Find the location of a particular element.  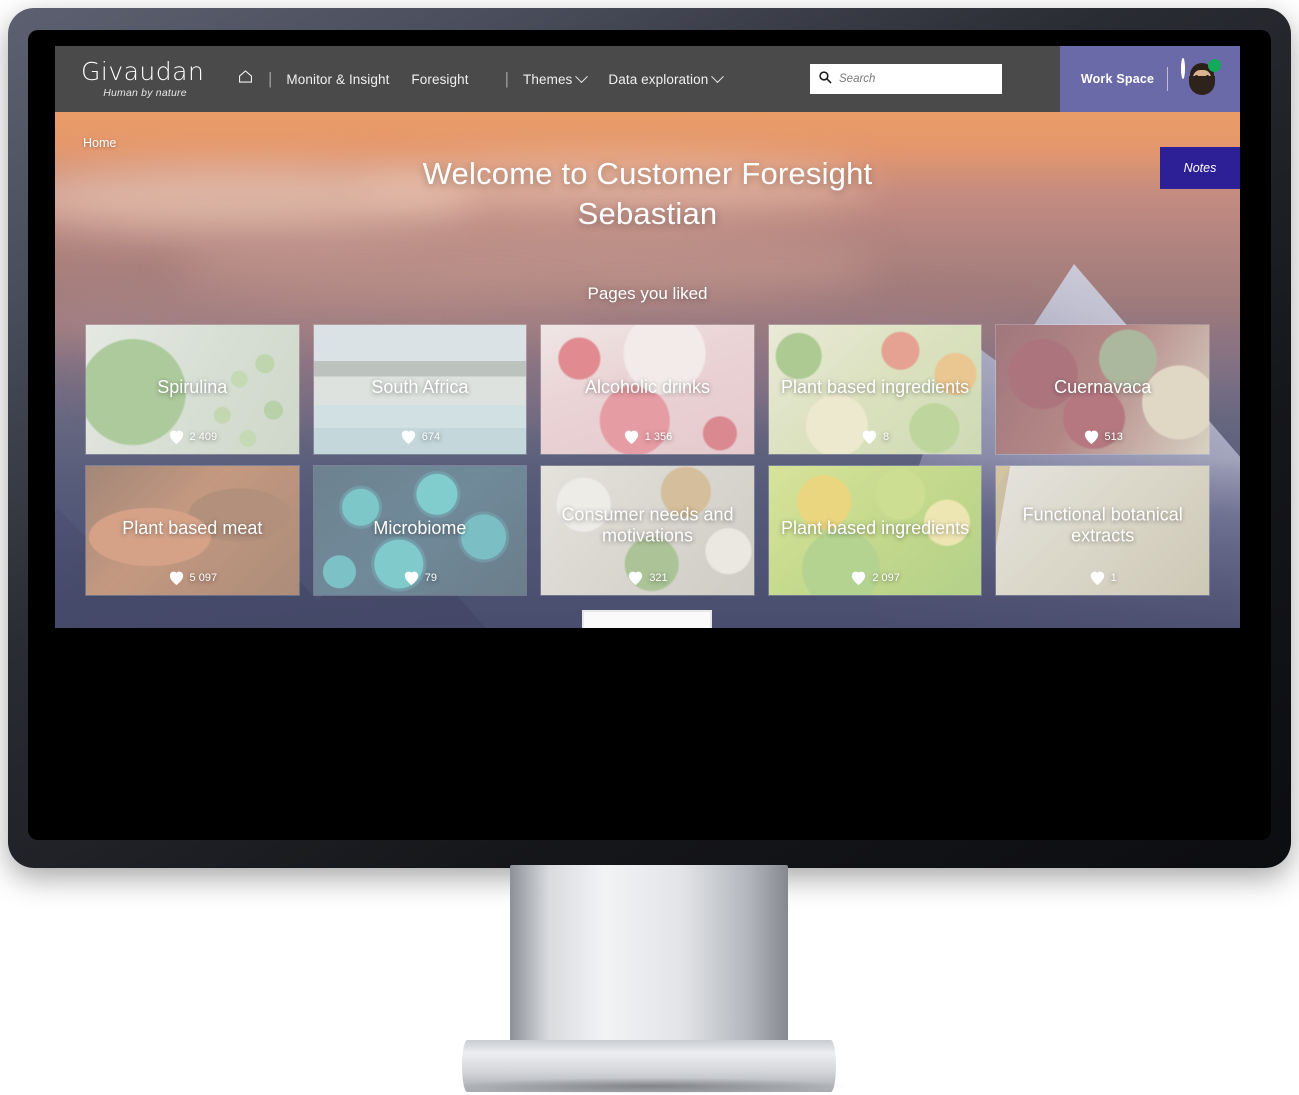

card-plant-based-ingredients-2: Plant based ingredients 2 097 is located at coordinates (875, 530).